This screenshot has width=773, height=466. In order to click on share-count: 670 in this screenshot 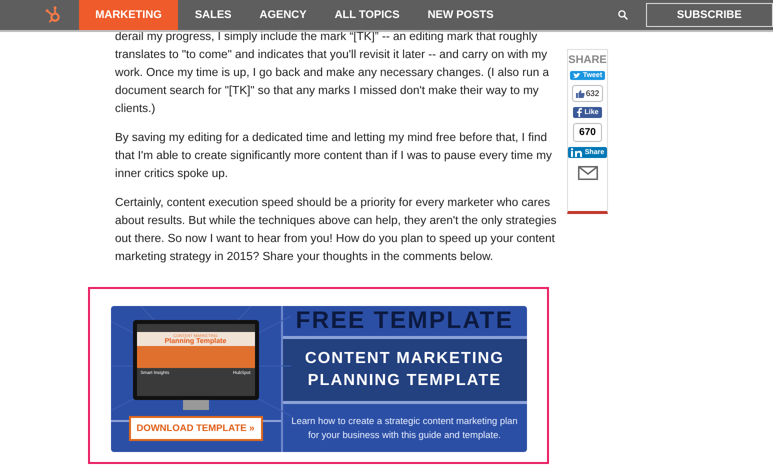, I will do `click(587, 132)`.